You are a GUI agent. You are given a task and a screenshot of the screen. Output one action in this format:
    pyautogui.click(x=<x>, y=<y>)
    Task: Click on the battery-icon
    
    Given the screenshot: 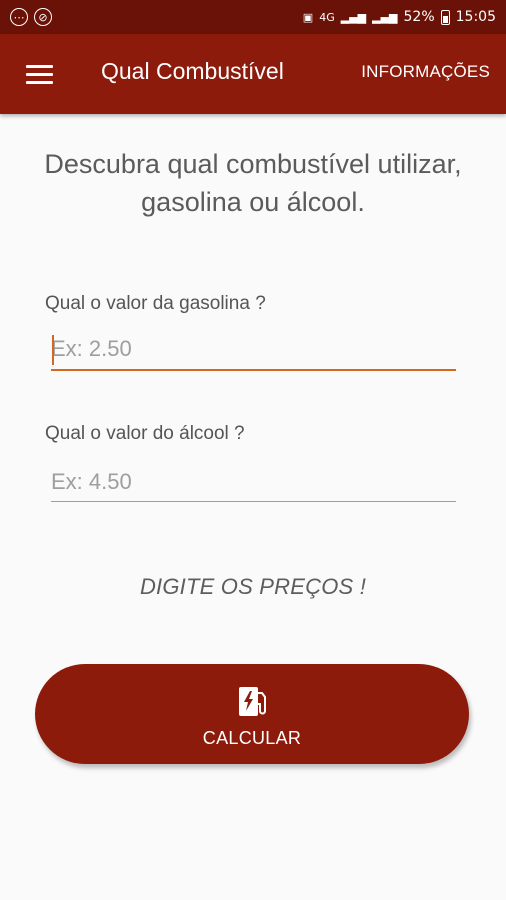 What is the action you would take?
    pyautogui.click(x=445, y=17)
    